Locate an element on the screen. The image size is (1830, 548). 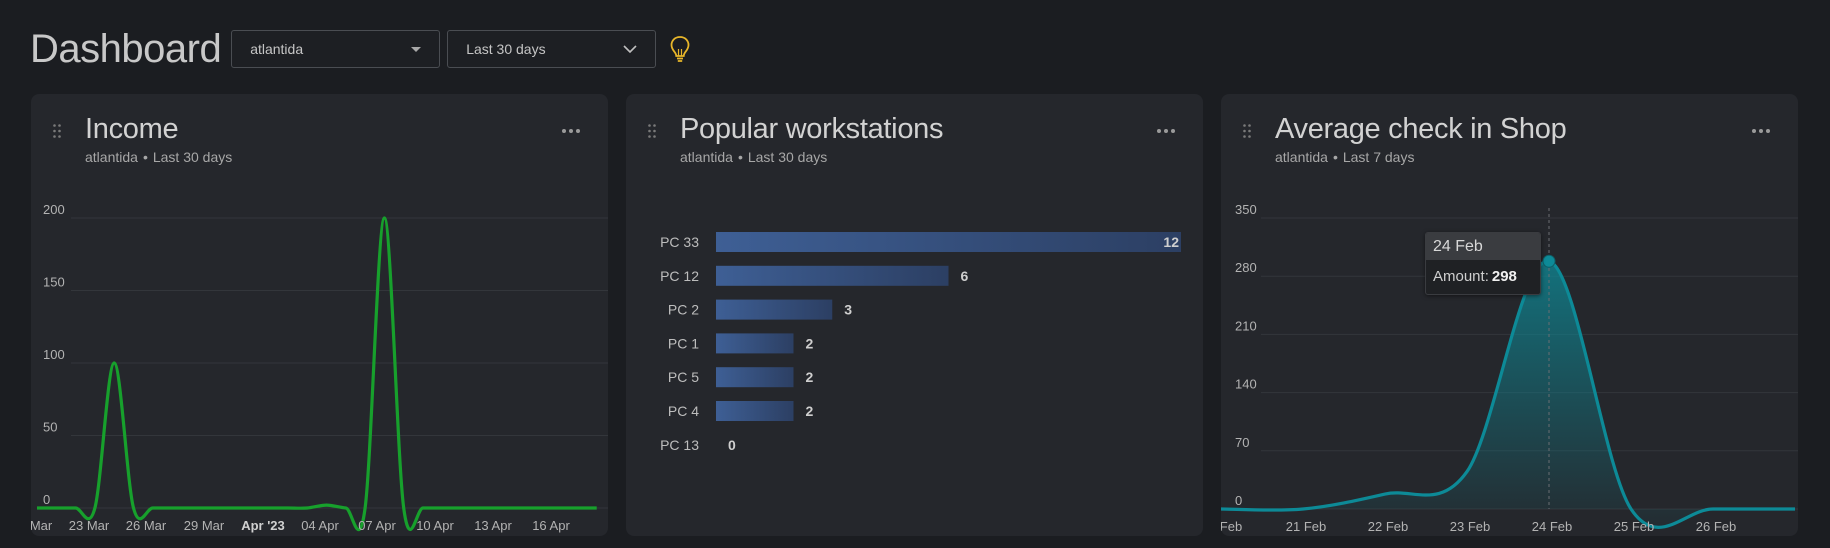
x-tick-label: 26 Mar is located at coordinates (146, 525).